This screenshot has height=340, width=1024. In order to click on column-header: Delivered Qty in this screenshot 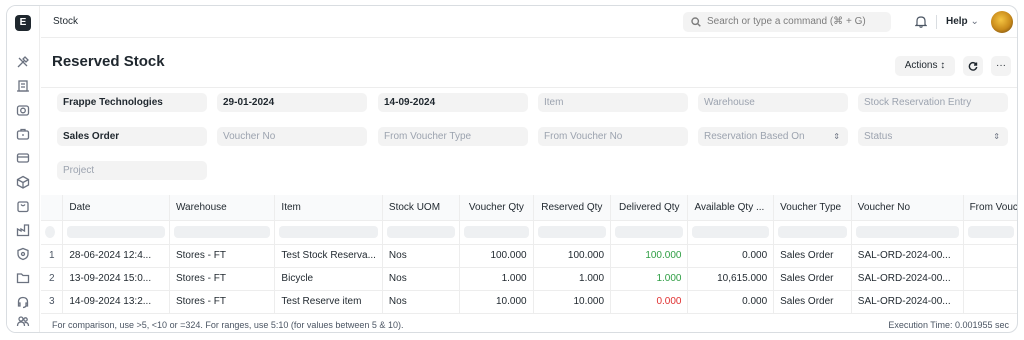, I will do `click(649, 208)`.